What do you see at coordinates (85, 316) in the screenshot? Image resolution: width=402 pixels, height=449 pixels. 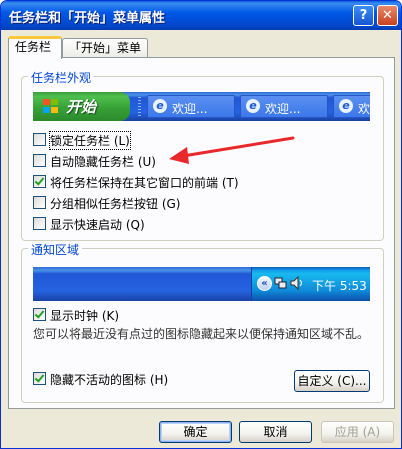 I see `show-clock-label: 显示时钟 (K)` at bounding box center [85, 316].